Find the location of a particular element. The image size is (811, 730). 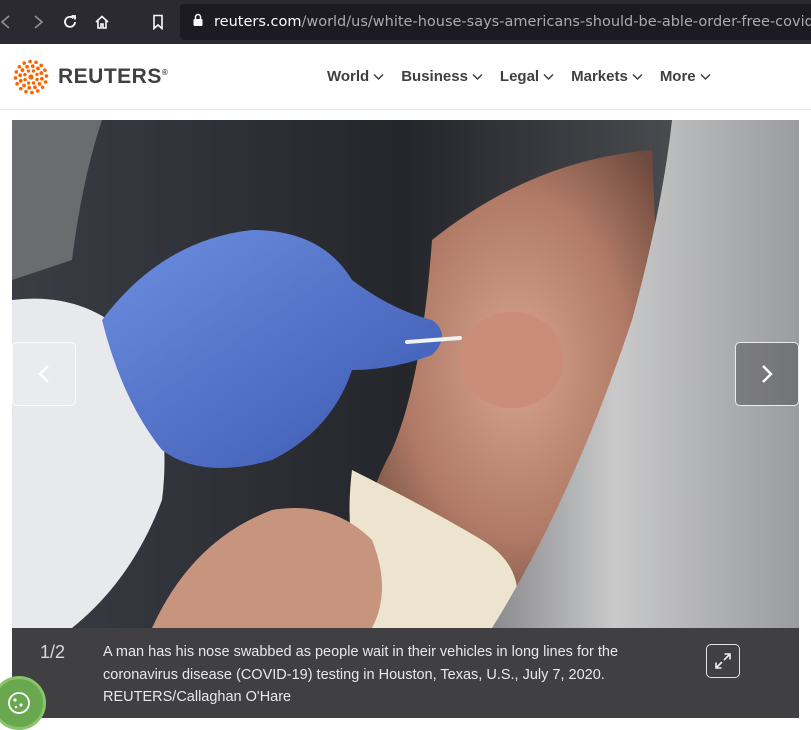

nav-item-more: More is located at coordinates (685, 76).